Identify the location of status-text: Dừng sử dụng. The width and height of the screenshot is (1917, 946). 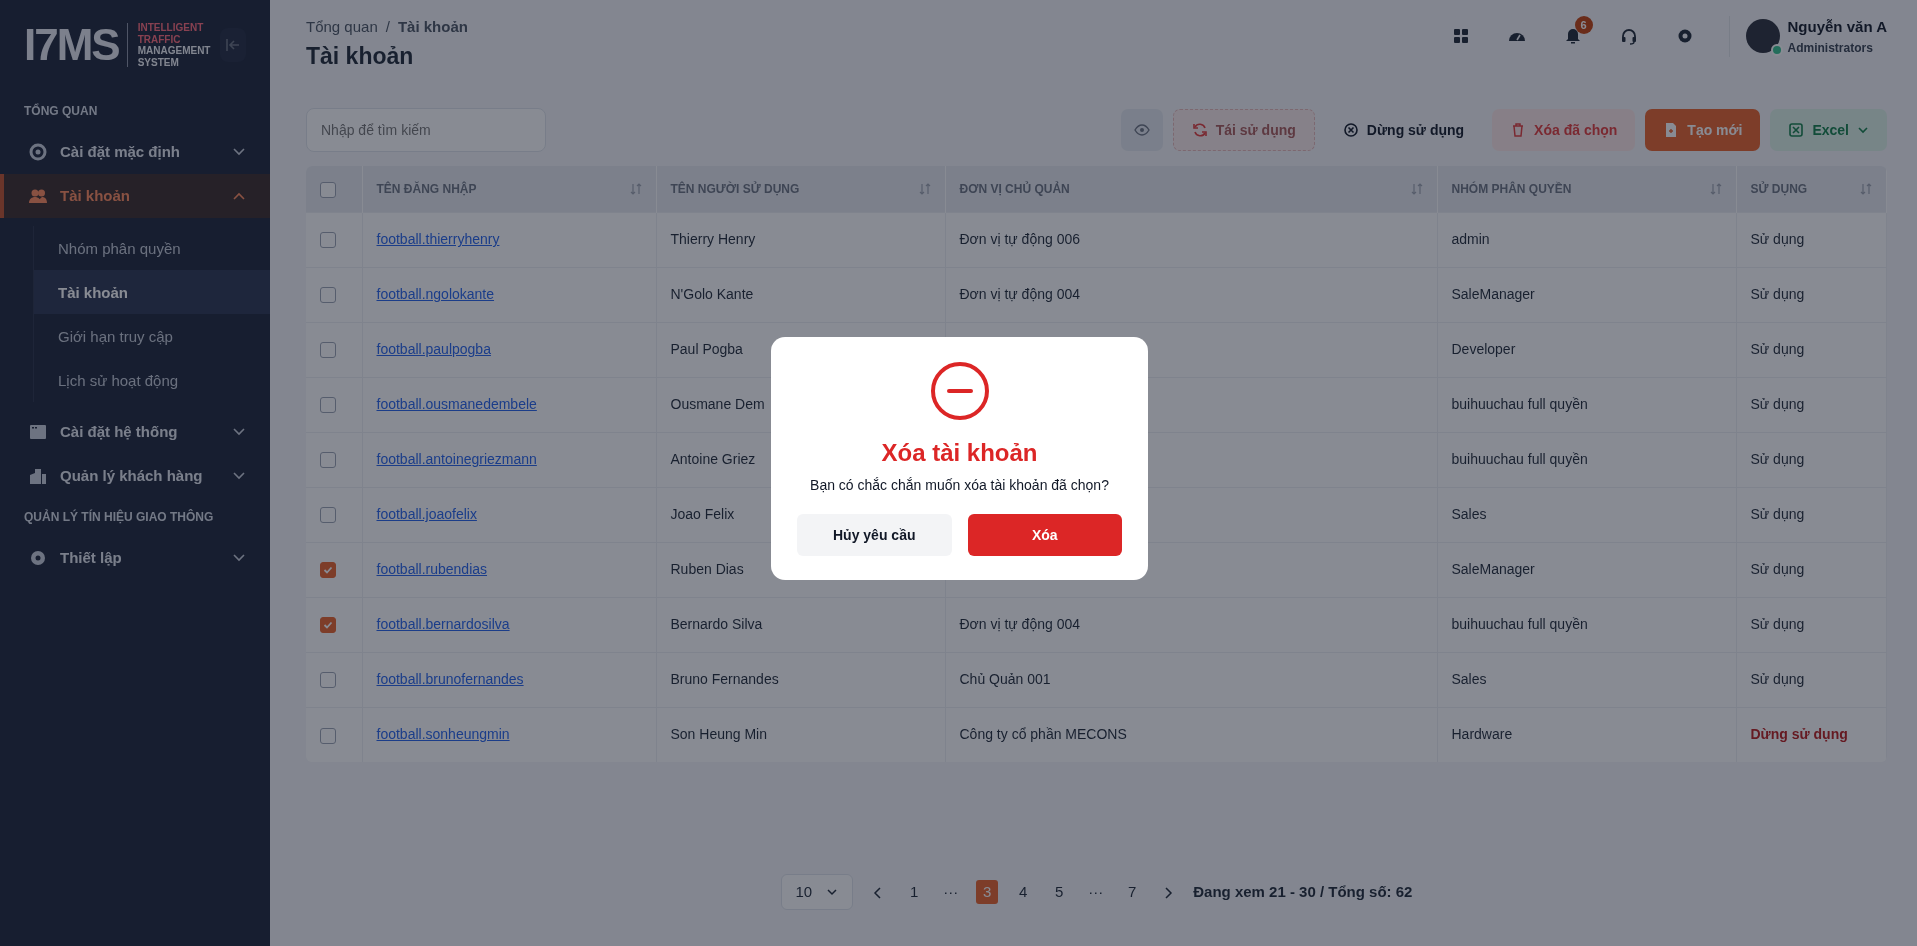
(1799, 734).